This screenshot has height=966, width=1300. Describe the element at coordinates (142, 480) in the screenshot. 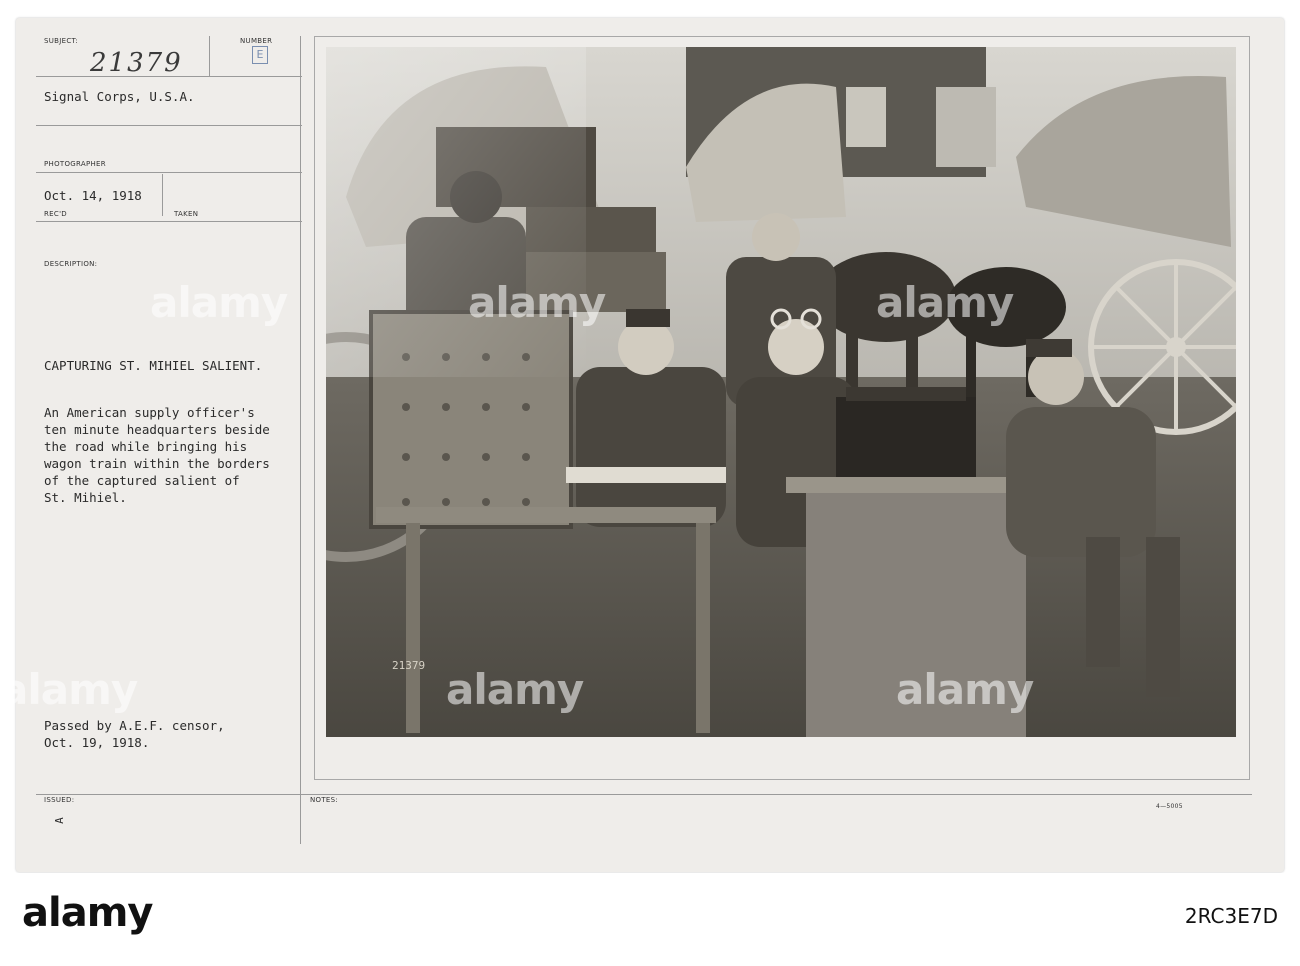

I see `description-line: of the captured salient of` at that location.